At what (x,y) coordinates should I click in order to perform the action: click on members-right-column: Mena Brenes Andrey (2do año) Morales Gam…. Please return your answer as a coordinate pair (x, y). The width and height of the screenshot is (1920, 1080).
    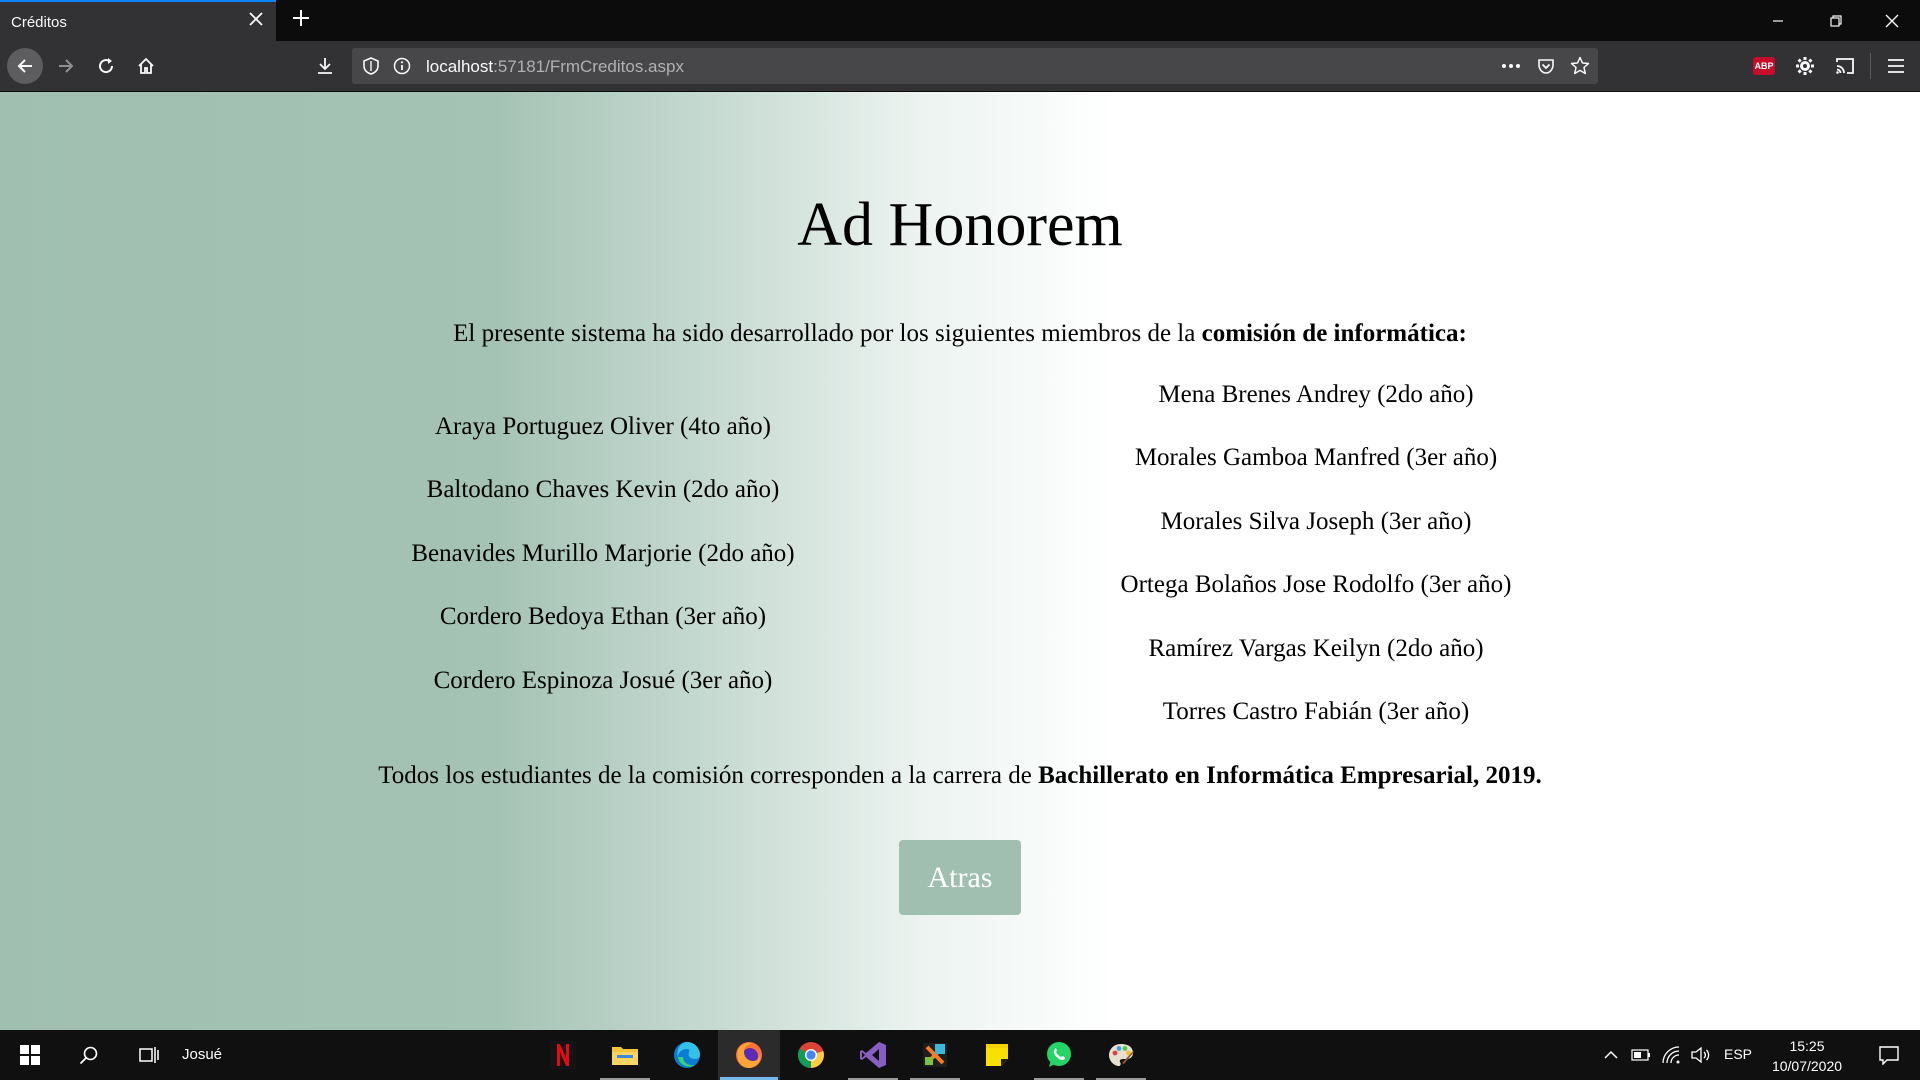
    Looking at the image, I should click on (1316, 570).